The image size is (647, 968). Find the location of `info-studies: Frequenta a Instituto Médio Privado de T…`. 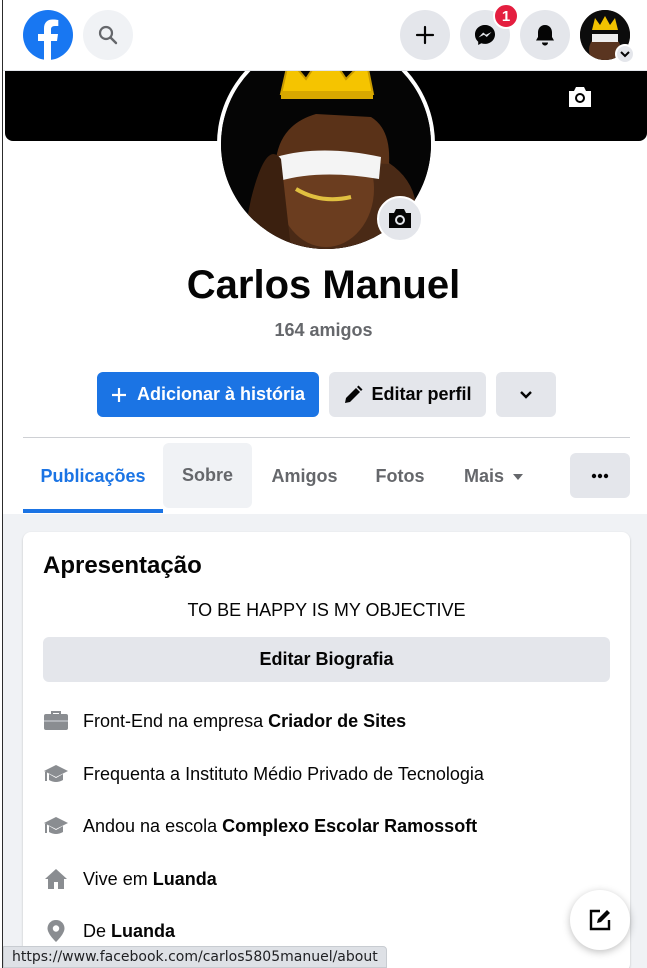

info-studies: Frequenta a Instituto Médio Privado de T… is located at coordinates (263, 774).